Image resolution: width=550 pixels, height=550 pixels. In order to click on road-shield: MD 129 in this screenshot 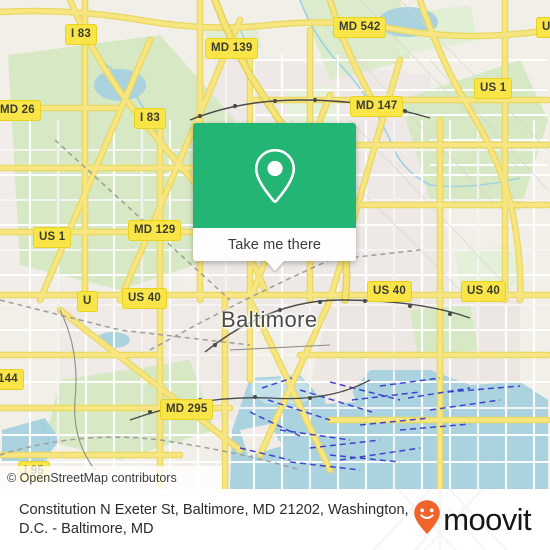, I will do `click(155, 230)`.